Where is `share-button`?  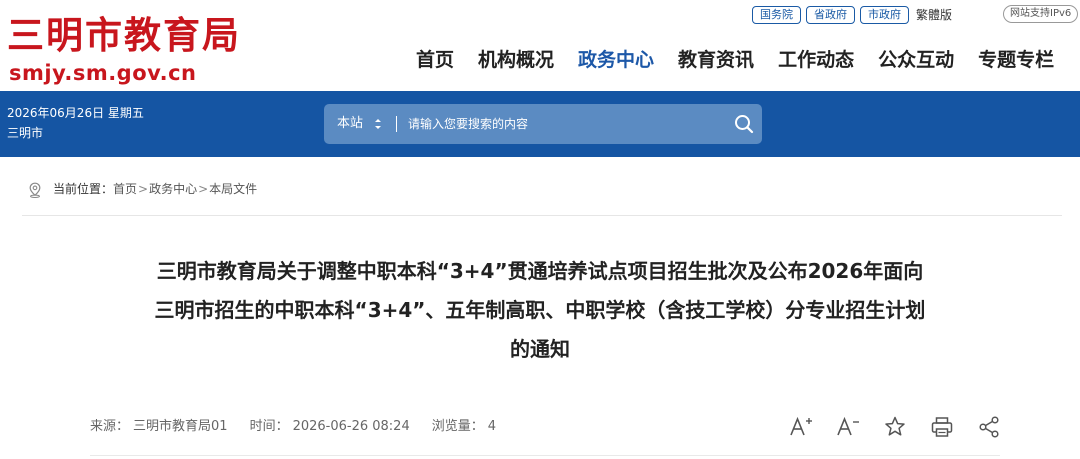
share-button is located at coordinates (989, 427).